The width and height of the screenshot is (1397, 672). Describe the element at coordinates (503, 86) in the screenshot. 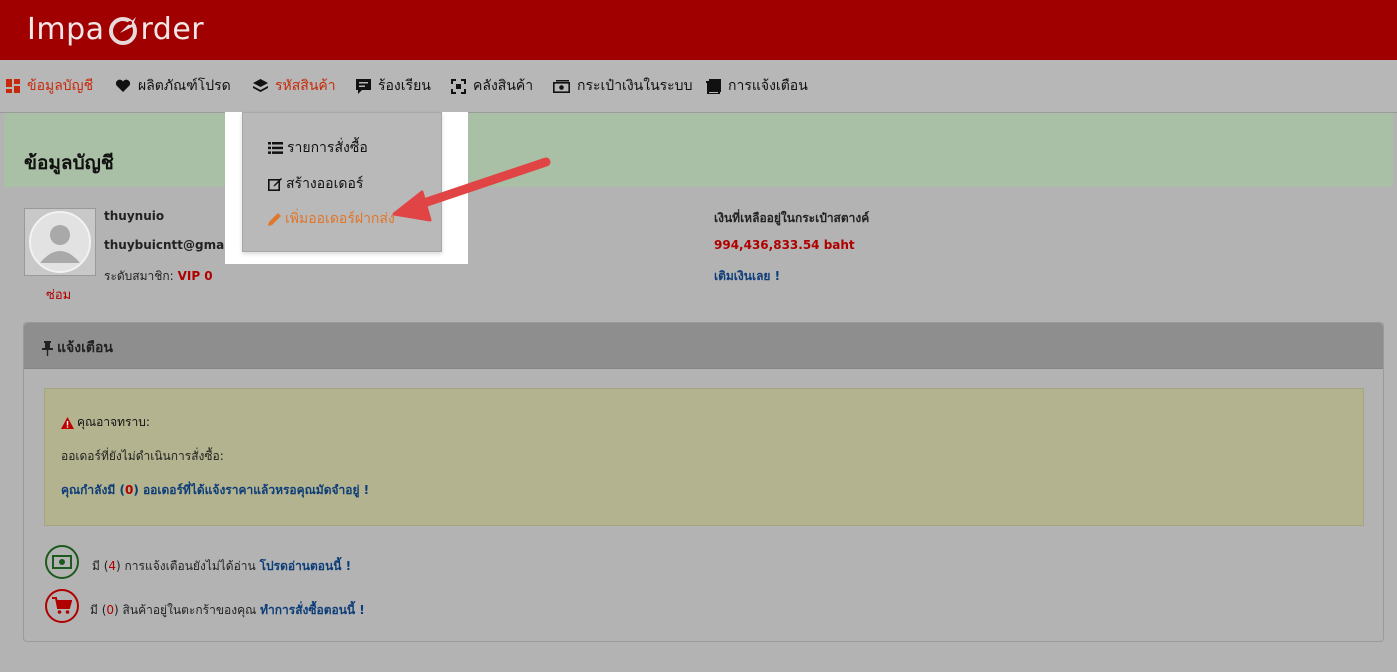

I see `nav-item-label: คลังสินค้า` at that location.